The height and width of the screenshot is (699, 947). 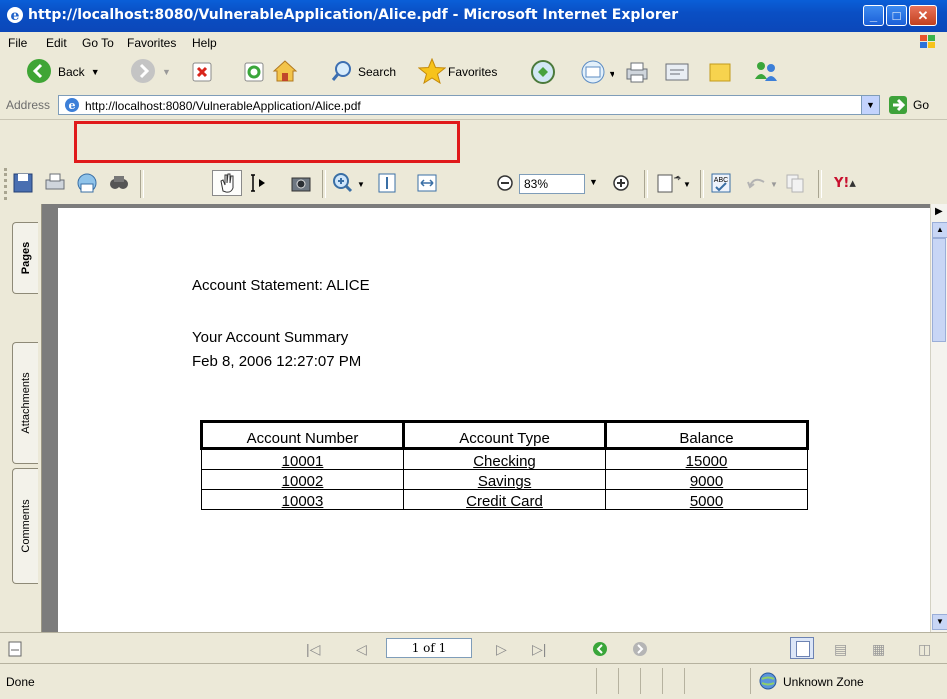 What do you see at coordinates (301, 183) in the screenshot?
I see `snapshot-icon` at bounding box center [301, 183].